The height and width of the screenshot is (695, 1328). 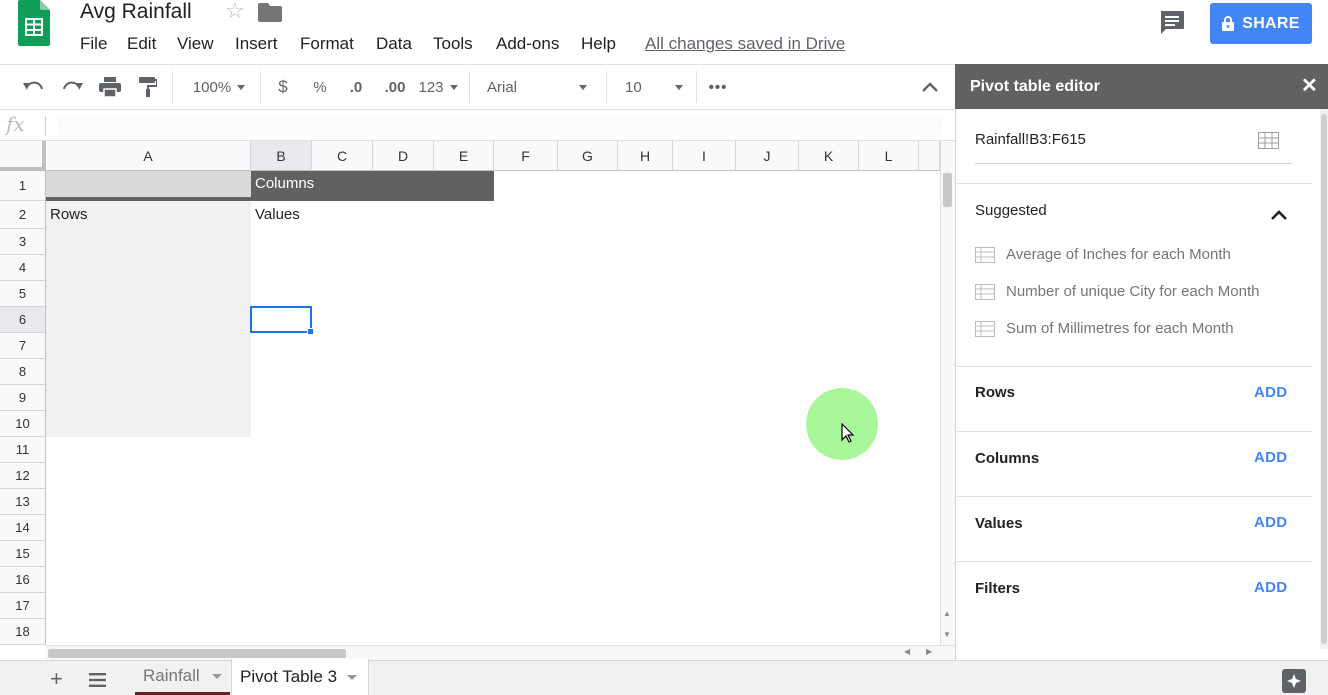 I want to click on document-title: Avg Rainfall, so click(x=136, y=12).